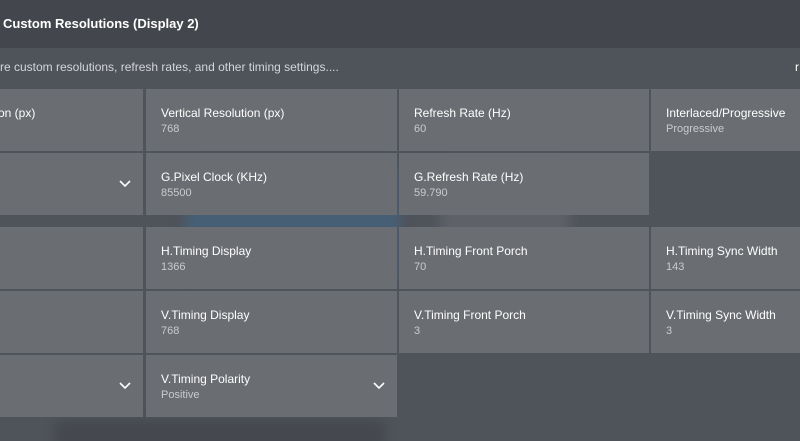 This screenshot has height=441, width=800. I want to click on field-value: 70, so click(420, 267).